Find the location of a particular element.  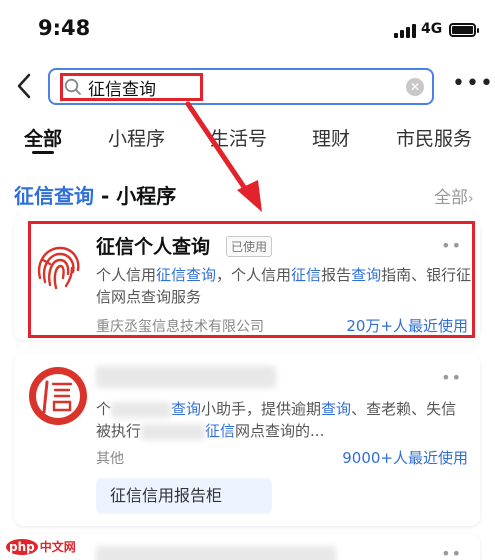

result-tabs: 全部 小程序 生活号 理财 市民服务 is located at coordinates (247, 138).